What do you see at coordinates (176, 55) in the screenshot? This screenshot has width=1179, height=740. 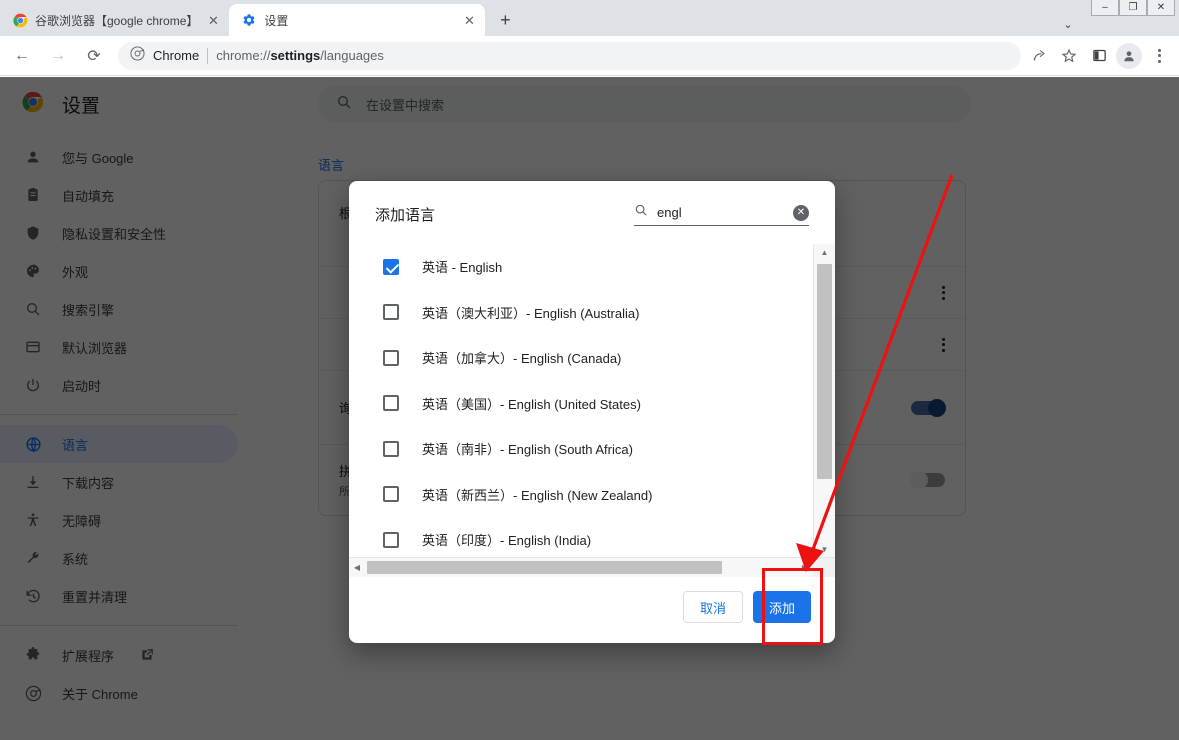 I see `site-label: Chrome` at bounding box center [176, 55].